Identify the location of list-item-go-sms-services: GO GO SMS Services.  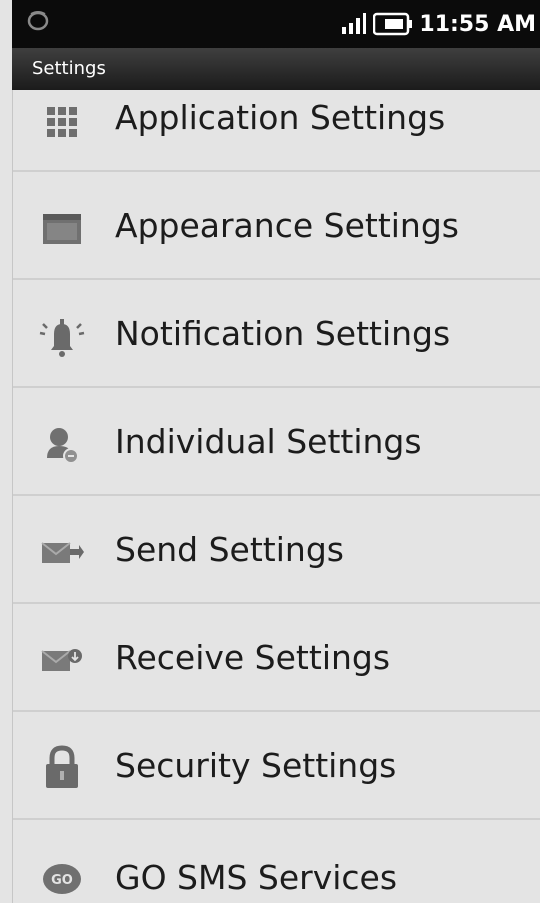
(276, 861).